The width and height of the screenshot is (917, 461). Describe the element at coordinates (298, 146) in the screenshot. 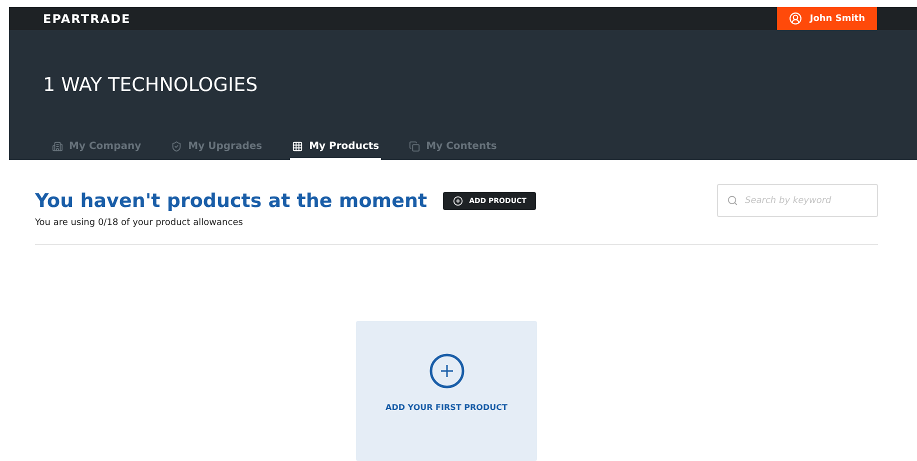

I see `grid-icon` at that location.